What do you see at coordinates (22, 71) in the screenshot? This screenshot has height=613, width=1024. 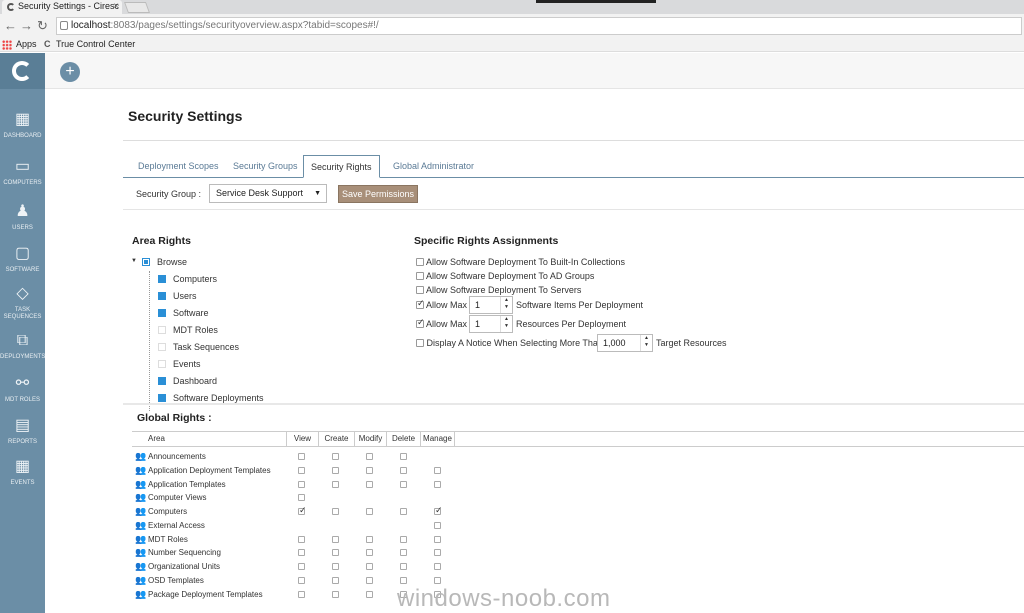 I see `app-logo` at bounding box center [22, 71].